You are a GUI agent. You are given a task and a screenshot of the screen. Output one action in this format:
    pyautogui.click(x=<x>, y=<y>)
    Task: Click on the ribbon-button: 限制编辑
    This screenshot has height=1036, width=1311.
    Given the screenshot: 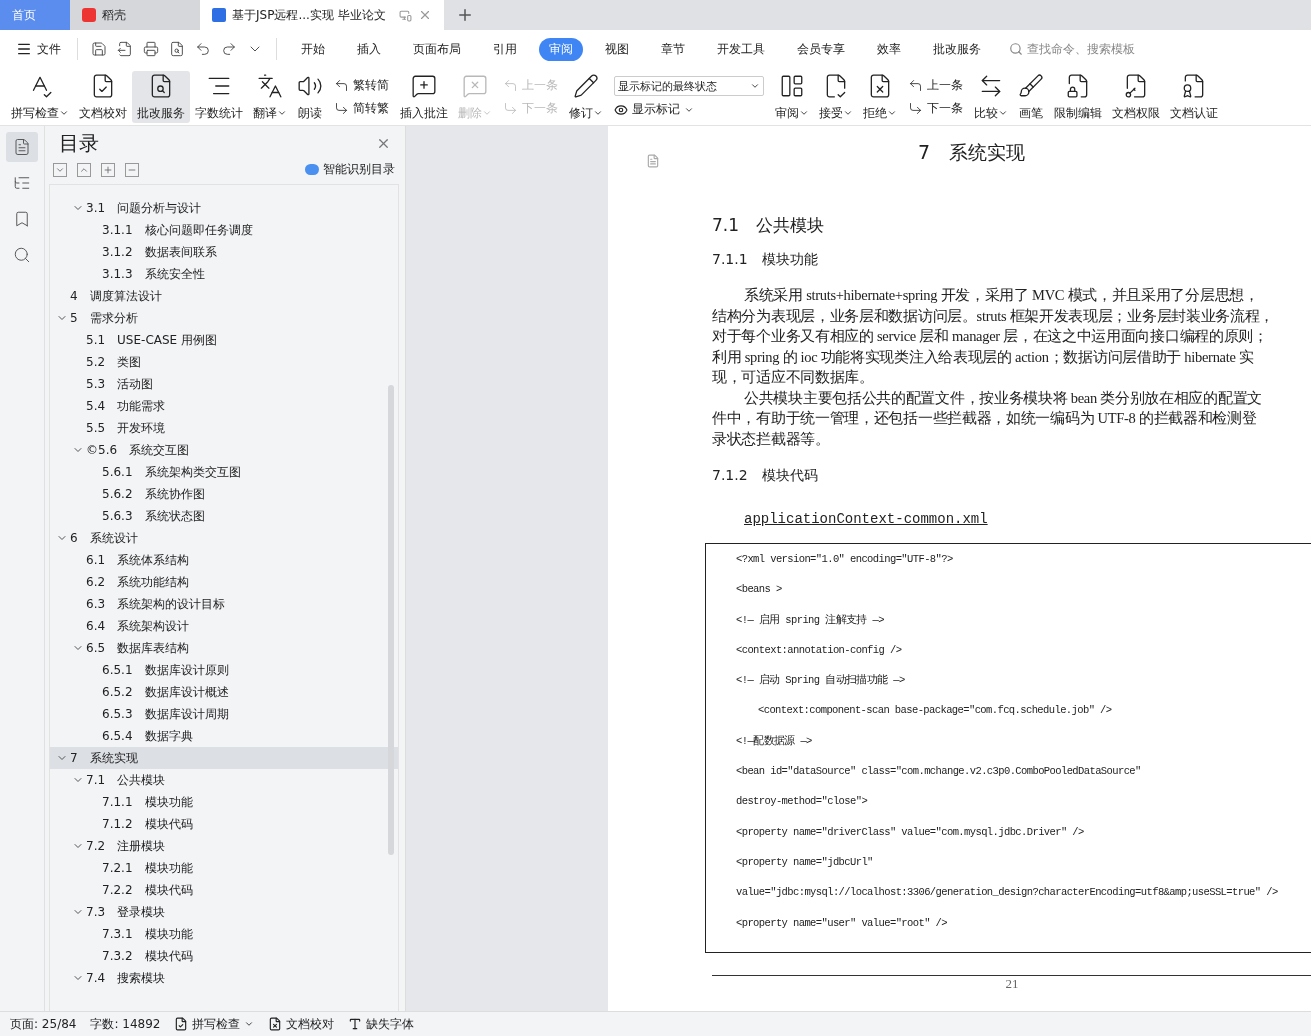 What is the action you would take?
    pyautogui.click(x=1078, y=96)
    